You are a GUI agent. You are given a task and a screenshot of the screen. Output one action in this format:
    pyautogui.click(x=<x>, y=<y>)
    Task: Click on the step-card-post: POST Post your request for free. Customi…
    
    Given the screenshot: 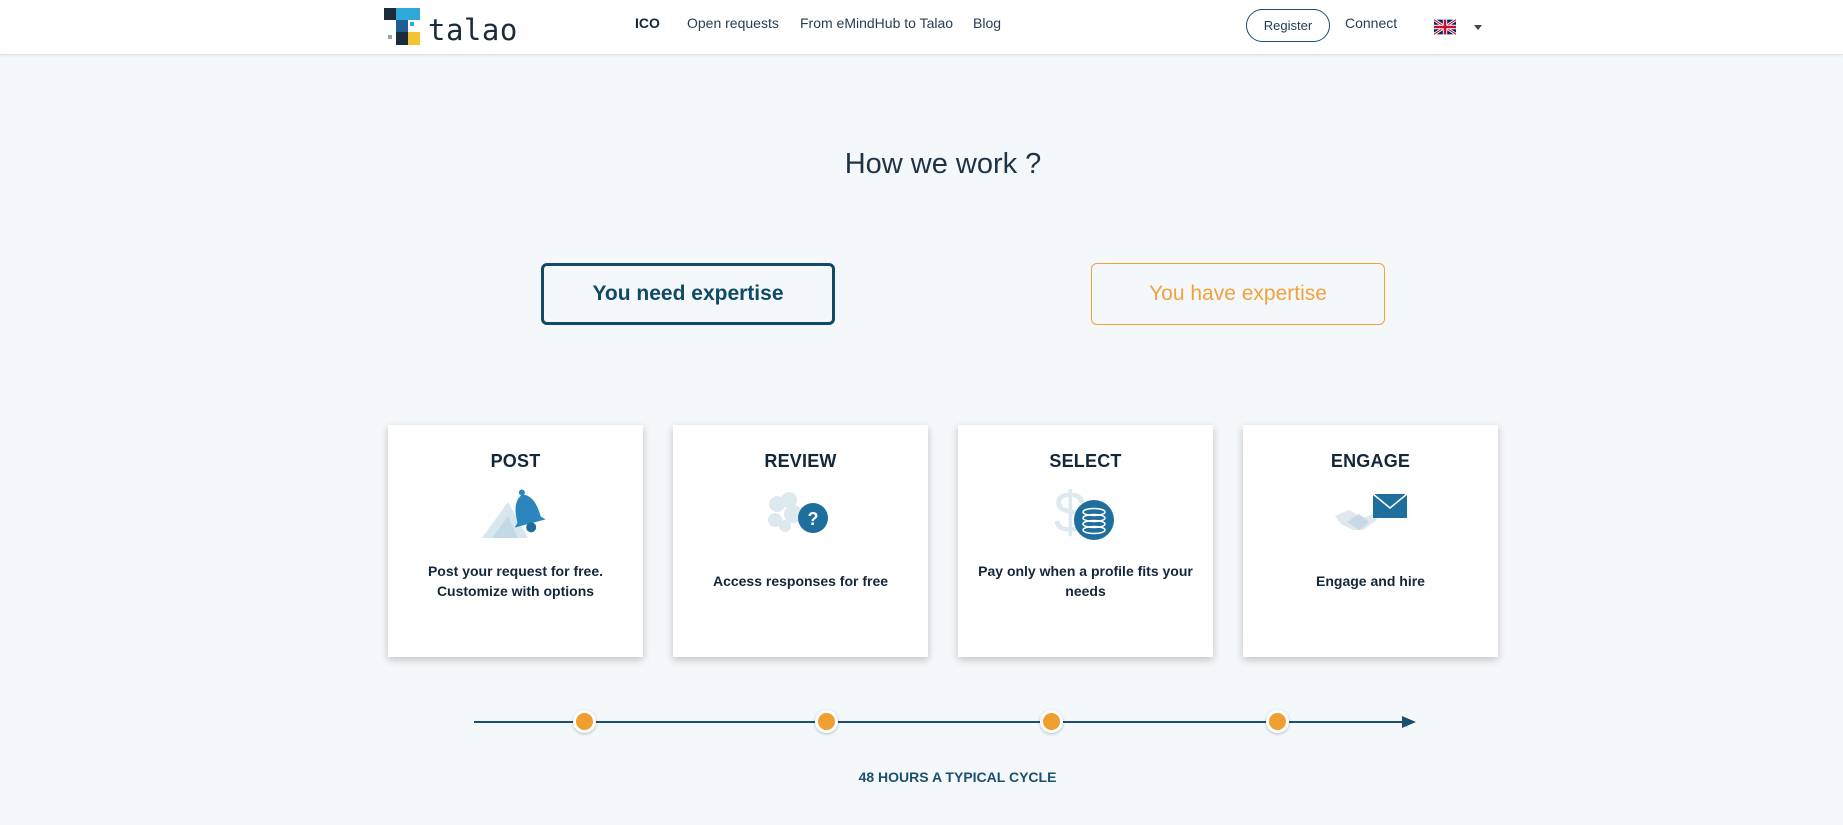 What is the action you would take?
    pyautogui.click(x=515, y=541)
    